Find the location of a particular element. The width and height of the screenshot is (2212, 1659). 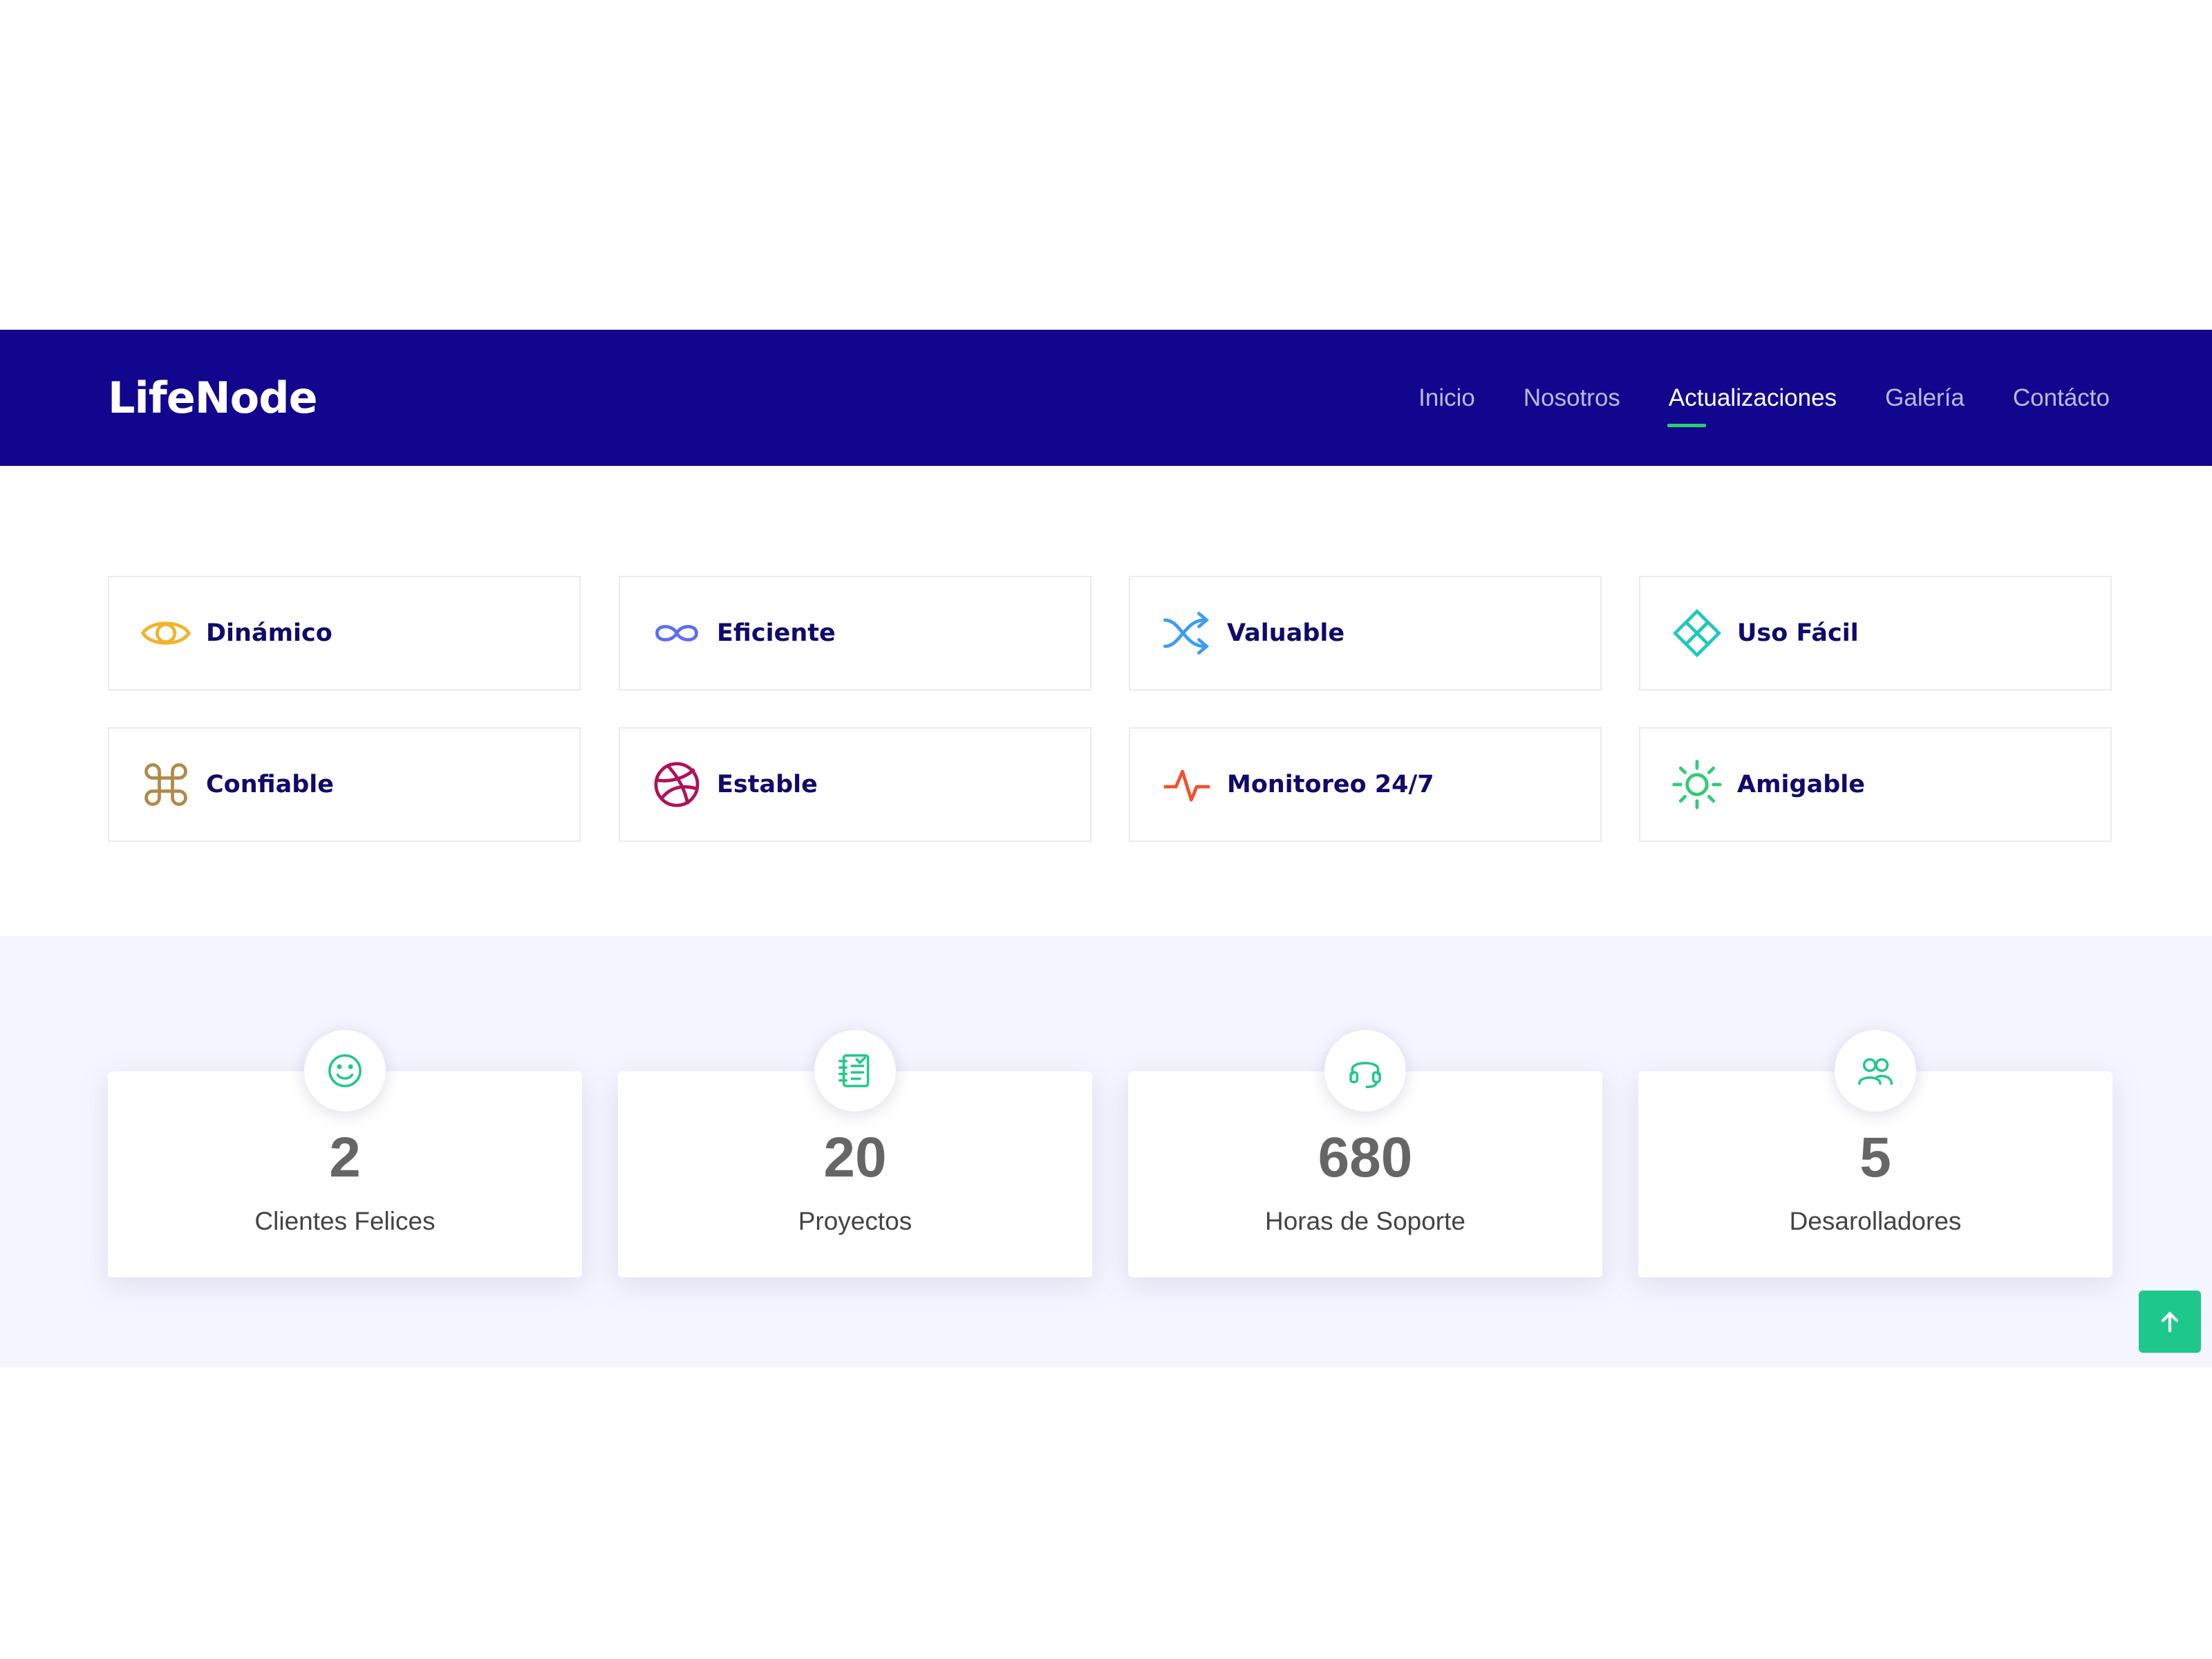

arrow-up-icon is located at coordinates (2170, 1322).